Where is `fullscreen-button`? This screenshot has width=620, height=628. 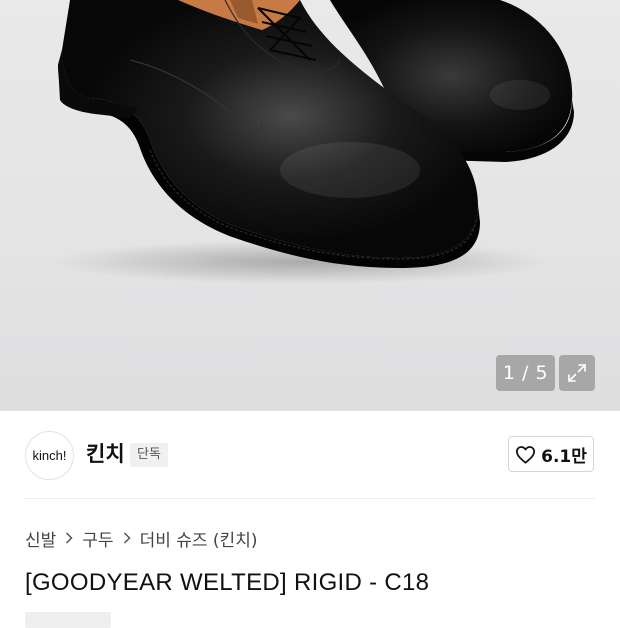 fullscreen-button is located at coordinates (577, 373).